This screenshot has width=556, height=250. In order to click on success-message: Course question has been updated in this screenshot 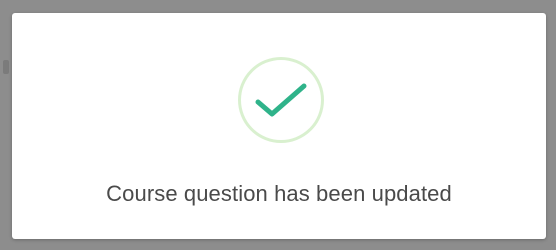, I will do `click(279, 193)`.